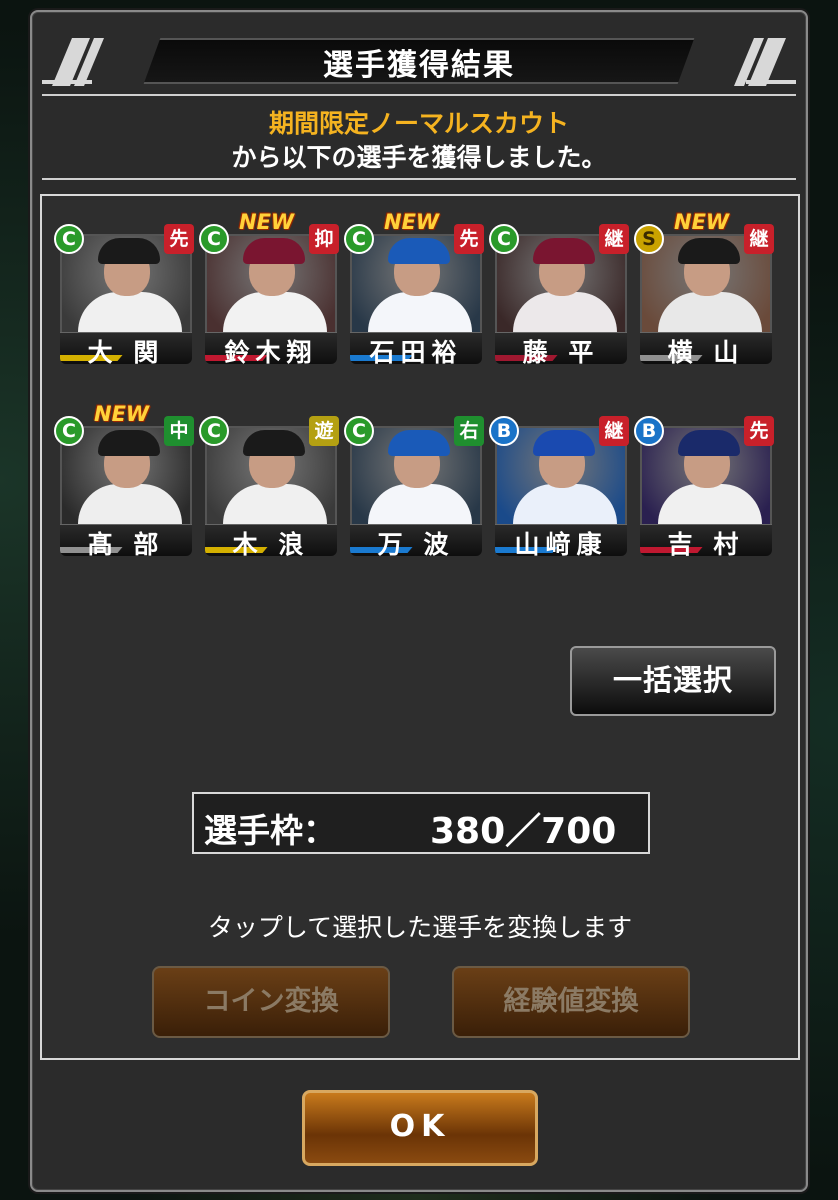 Image resolution: width=838 pixels, height=1200 pixels. Describe the element at coordinates (270, 830) in the screenshot. I see `player-slots-label: 選手枠：` at that location.